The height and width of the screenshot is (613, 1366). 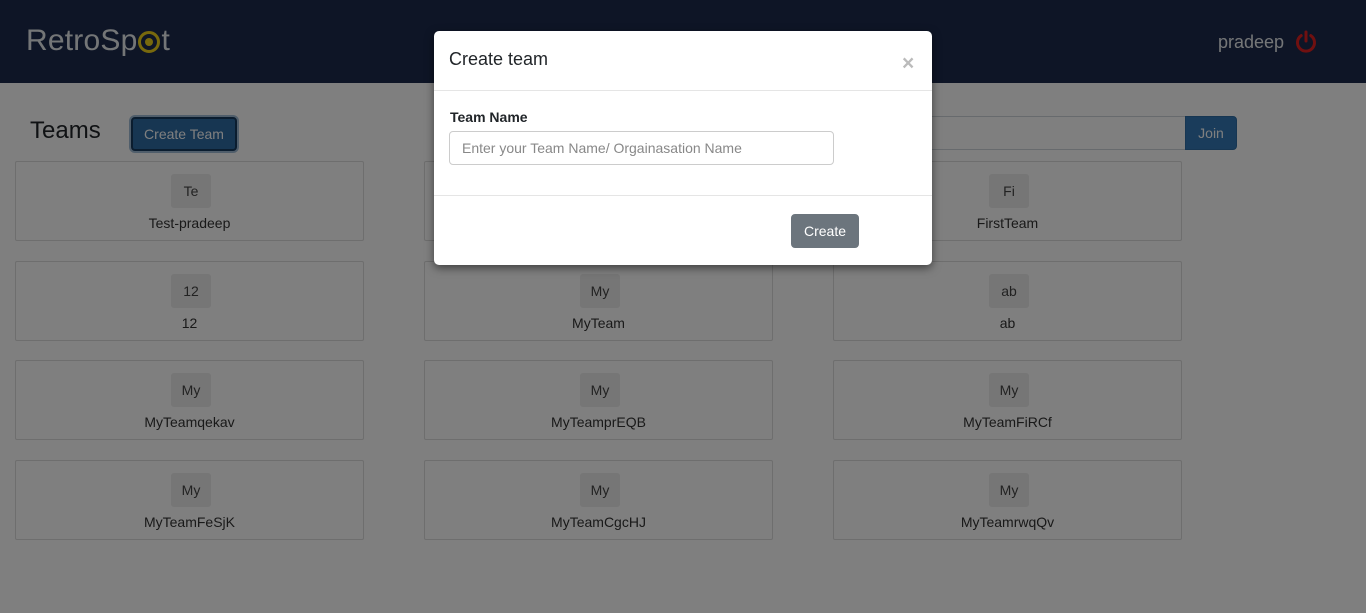 What do you see at coordinates (908, 63) in the screenshot?
I see `close-icon: ×` at bounding box center [908, 63].